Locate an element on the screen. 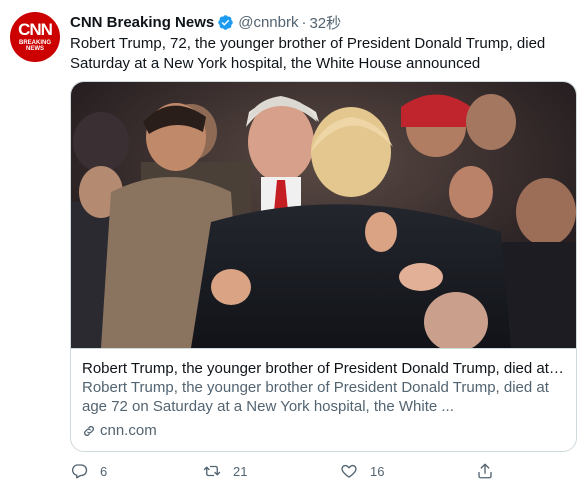 The height and width of the screenshot is (490, 588). reply-button: 6 is located at coordinates (88, 471).